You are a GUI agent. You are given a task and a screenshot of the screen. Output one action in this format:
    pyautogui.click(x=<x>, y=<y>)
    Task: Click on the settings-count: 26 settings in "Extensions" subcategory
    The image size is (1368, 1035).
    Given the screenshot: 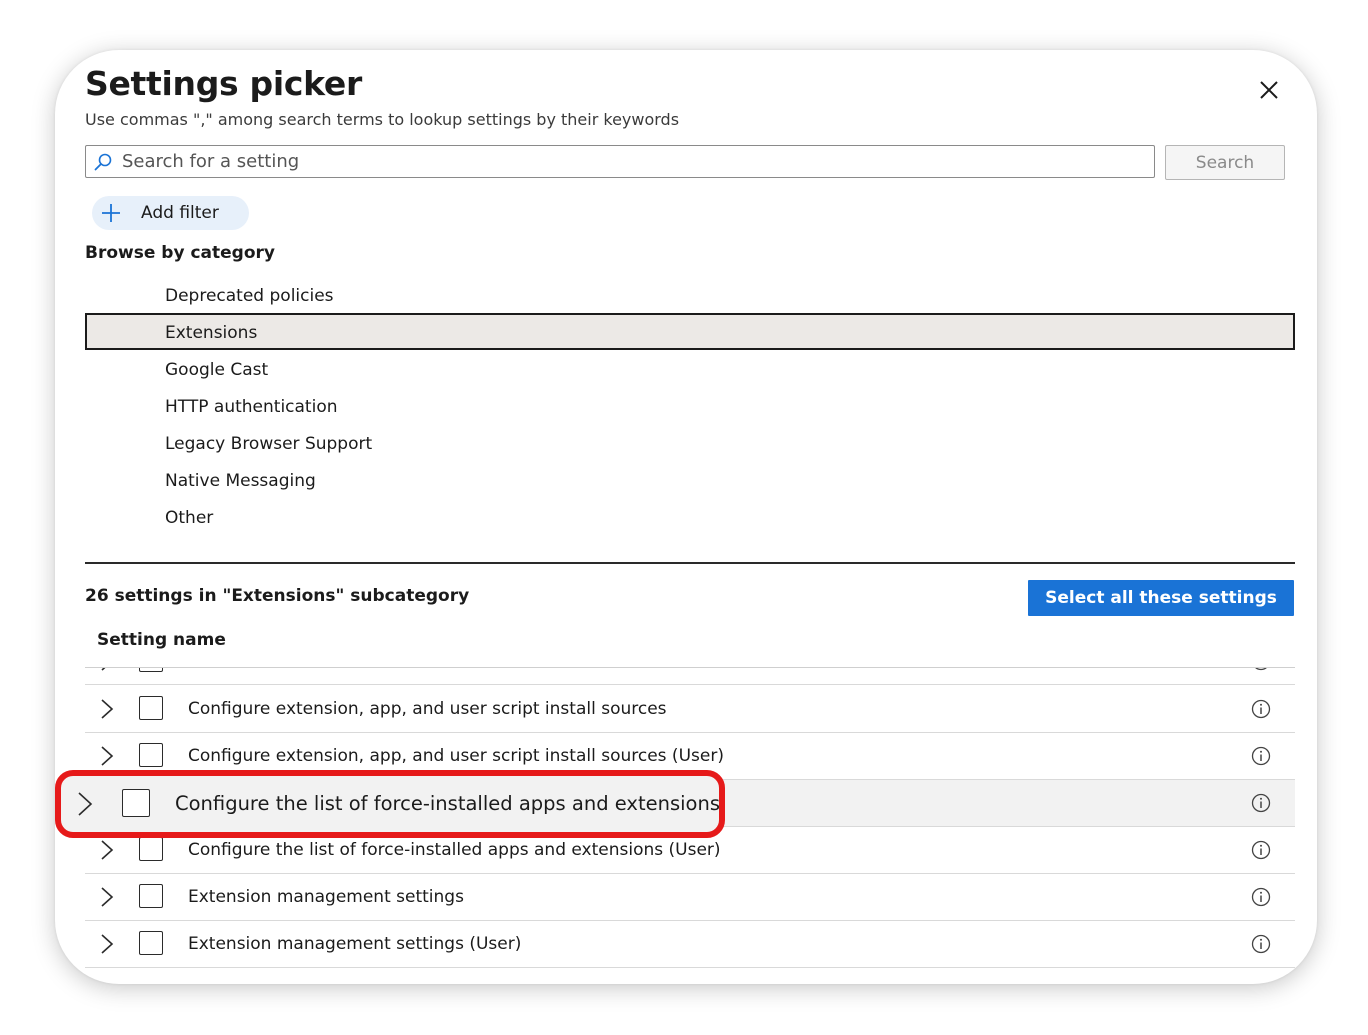 What is the action you would take?
    pyautogui.click(x=277, y=596)
    